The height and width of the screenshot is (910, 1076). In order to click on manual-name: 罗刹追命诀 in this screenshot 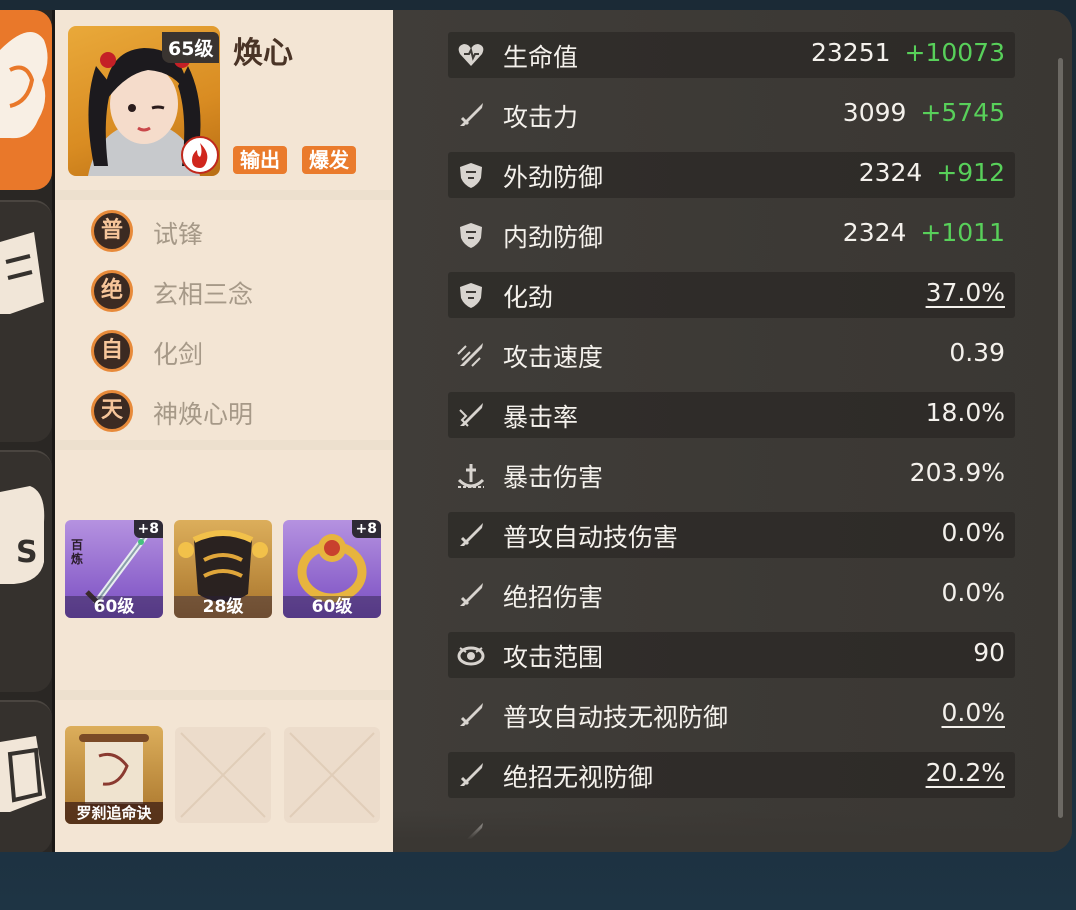, I will do `click(114, 813)`.